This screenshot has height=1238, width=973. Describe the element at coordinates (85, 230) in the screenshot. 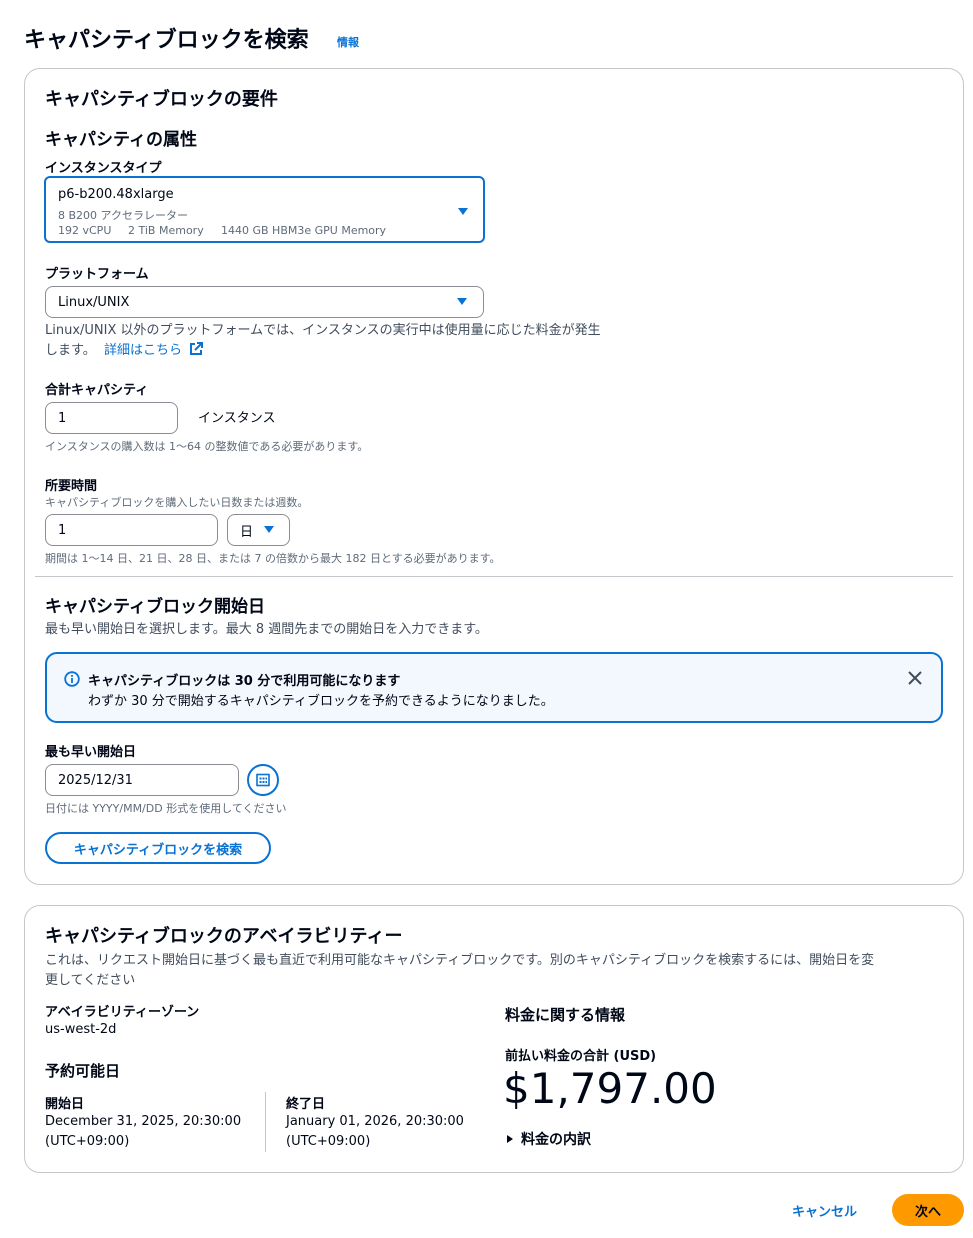

I see `instance-type-vcpu: 192 vCPU` at that location.